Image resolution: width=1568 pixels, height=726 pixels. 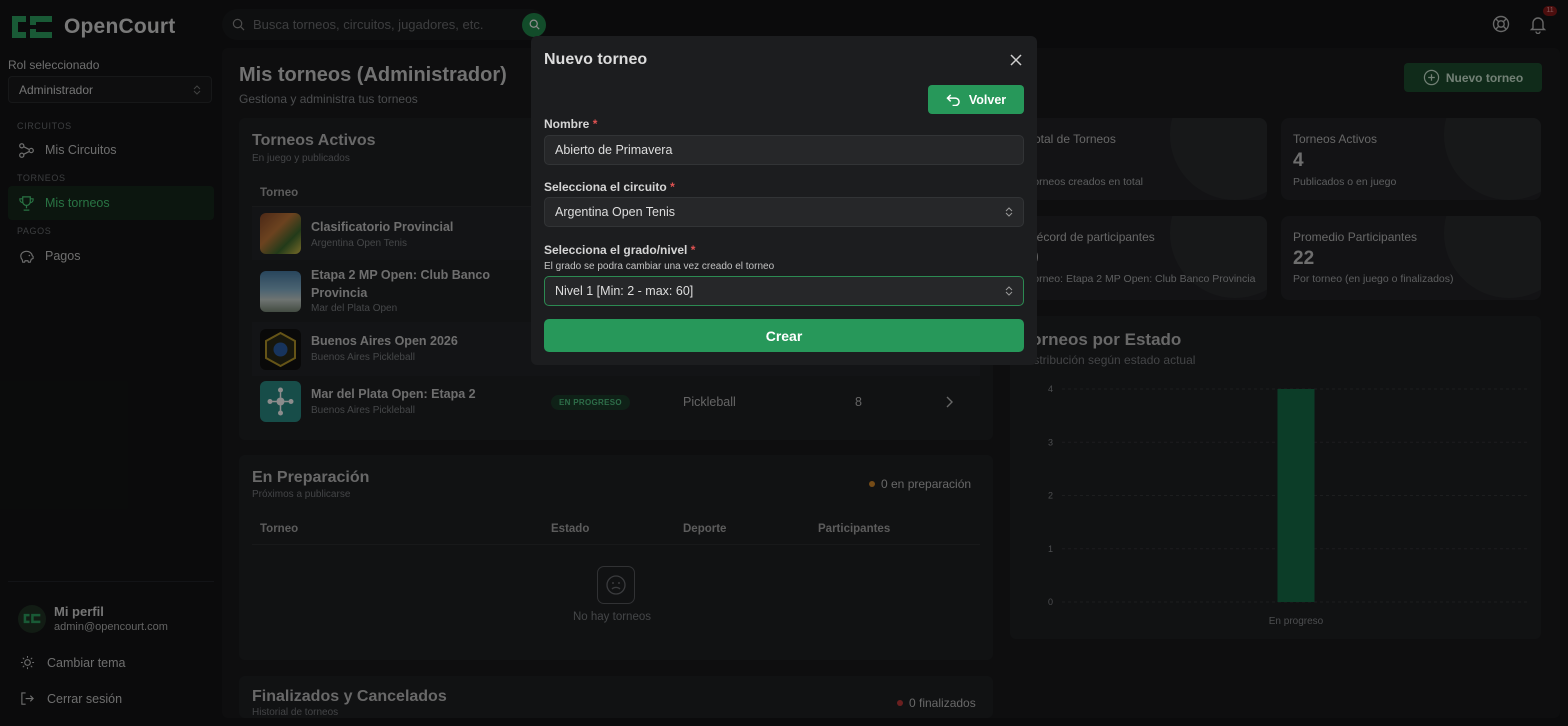 What do you see at coordinates (784, 291) in the screenshot?
I see `grade-select: Nivel 1 [Min: 2 - max: 60]` at bounding box center [784, 291].